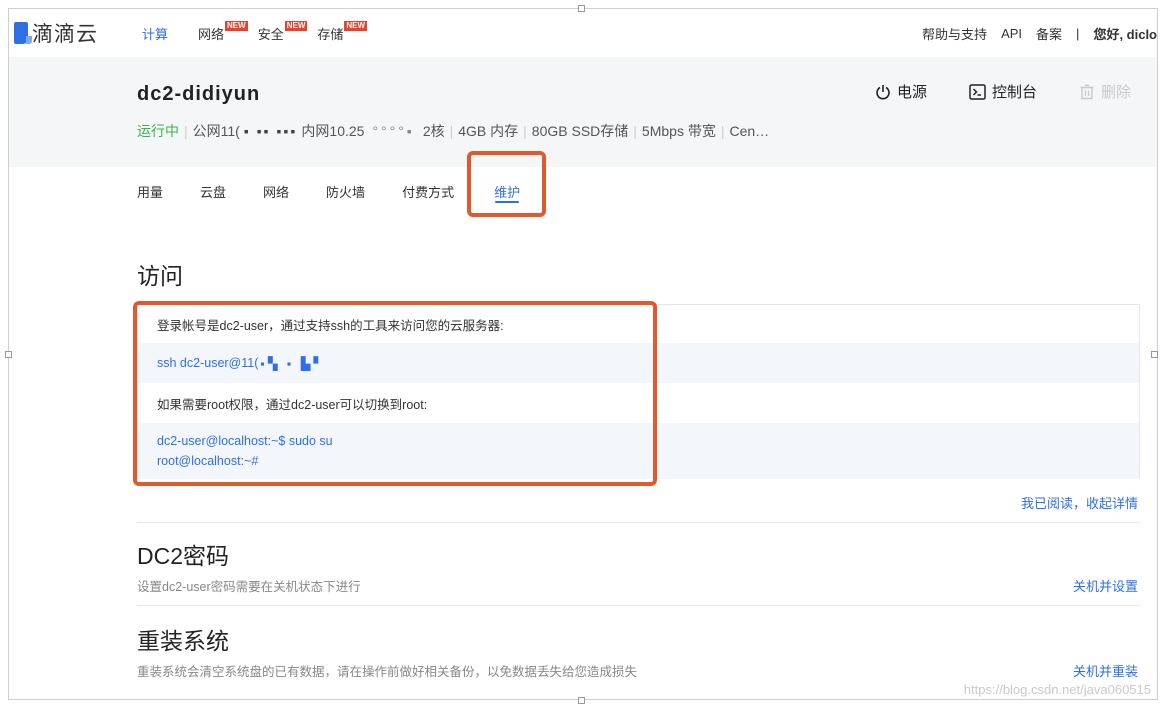 This screenshot has width=1162, height=708. Describe the element at coordinates (911, 92) in the screenshot. I see `power-label: 电源` at that location.